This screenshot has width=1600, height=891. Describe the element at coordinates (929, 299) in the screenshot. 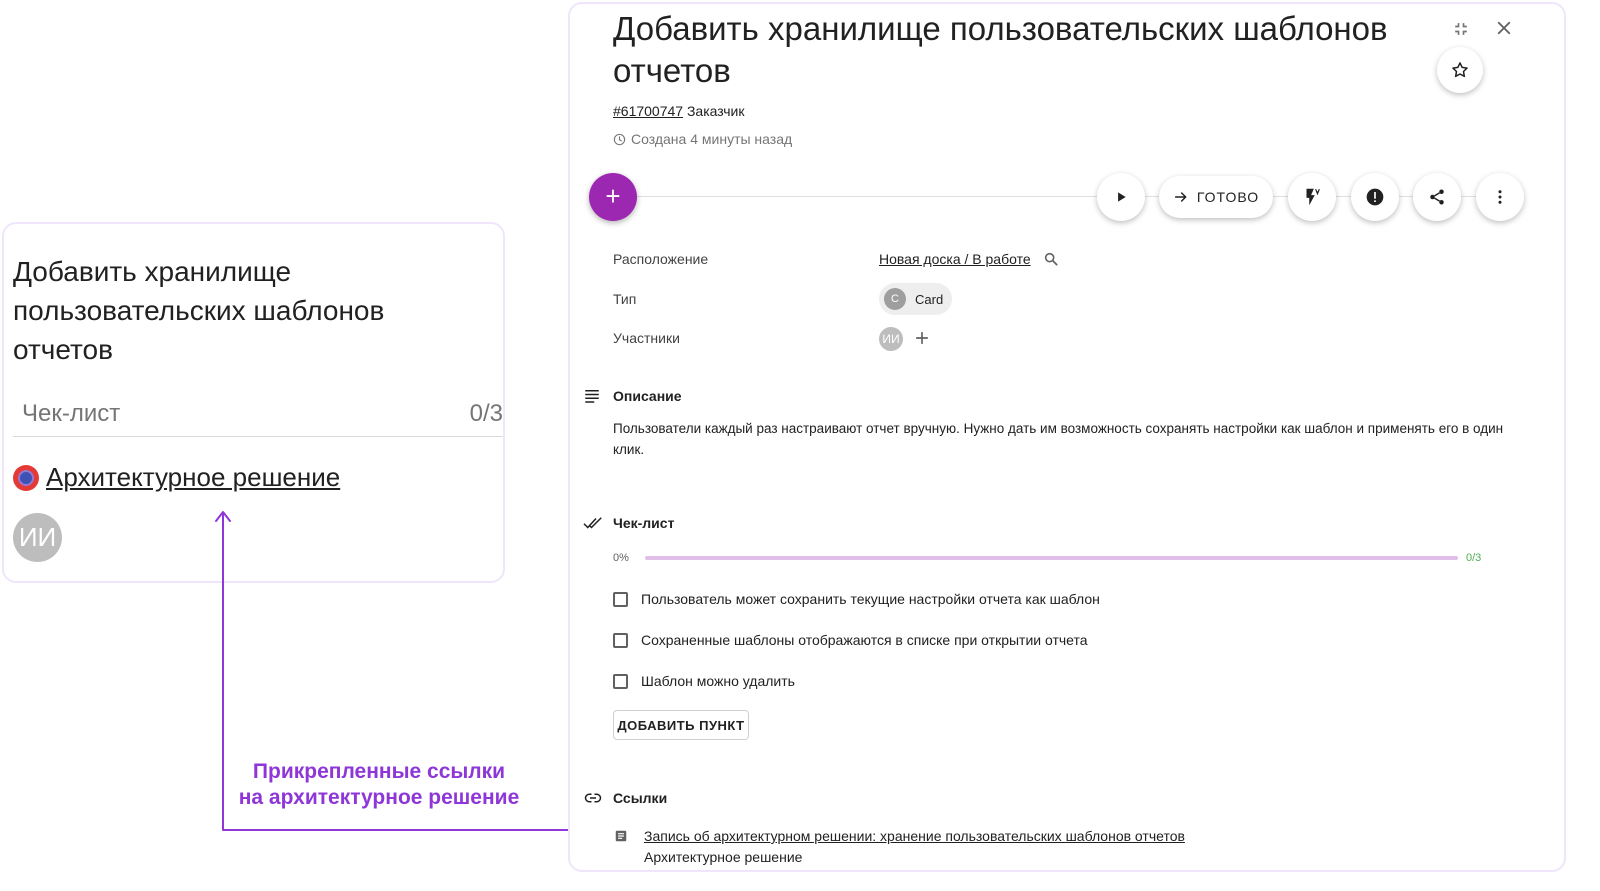

I see `type-value: Card` at that location.